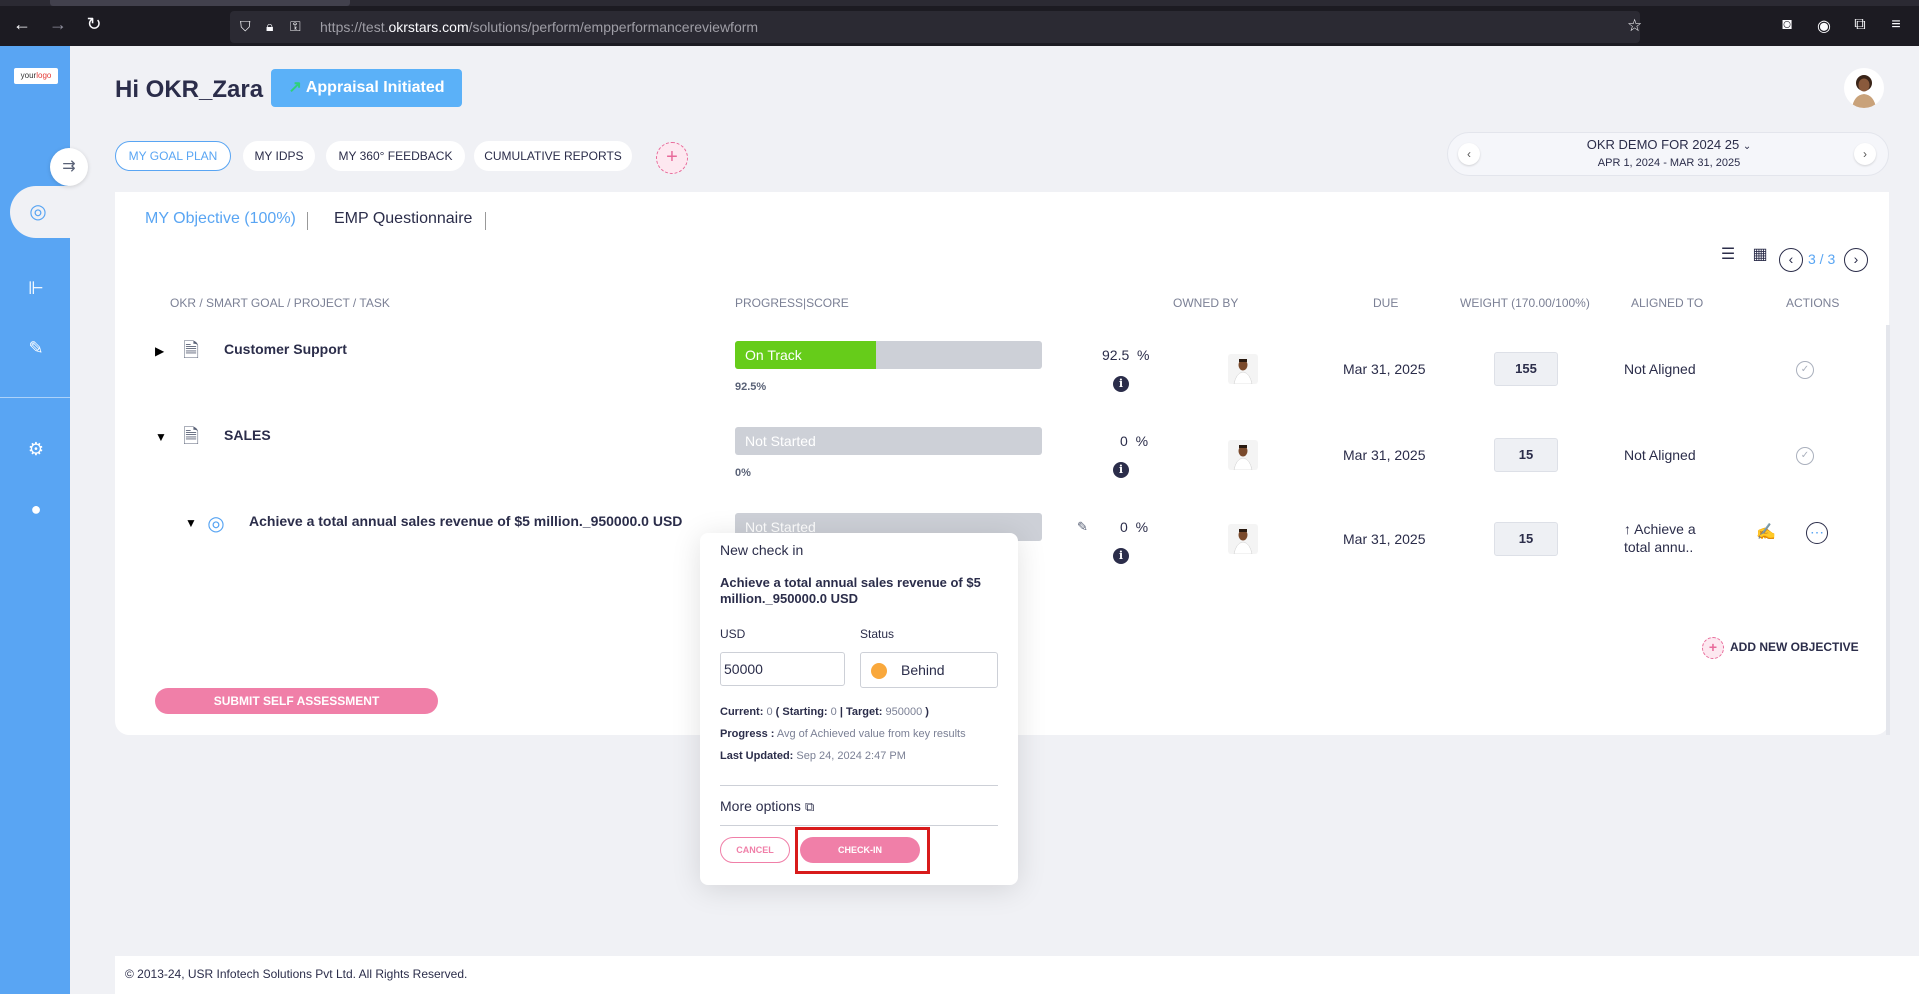 The height and width of the screenshot is (994, 1919). Describe the element at coordinates (1824, 26) in the screenshot. I see `account-icon: ◉` at that location.